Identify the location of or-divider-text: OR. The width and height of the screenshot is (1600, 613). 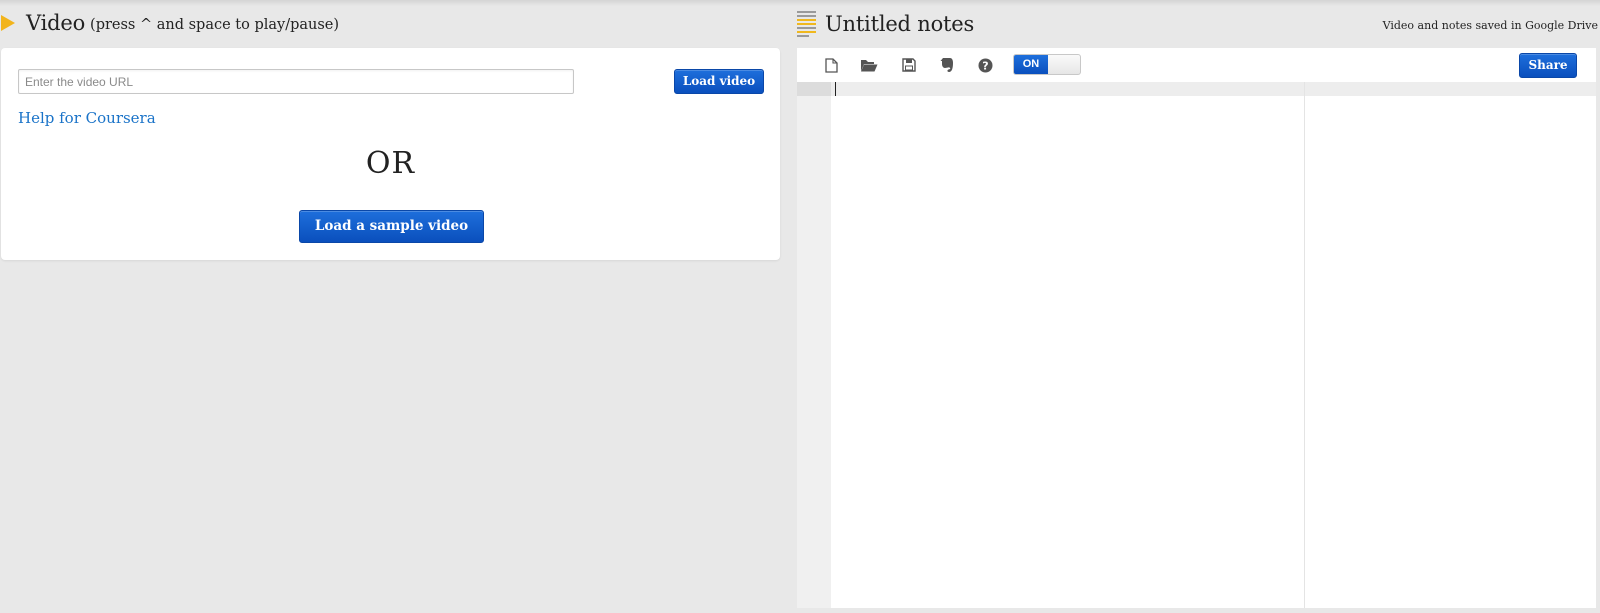
(390, 163).